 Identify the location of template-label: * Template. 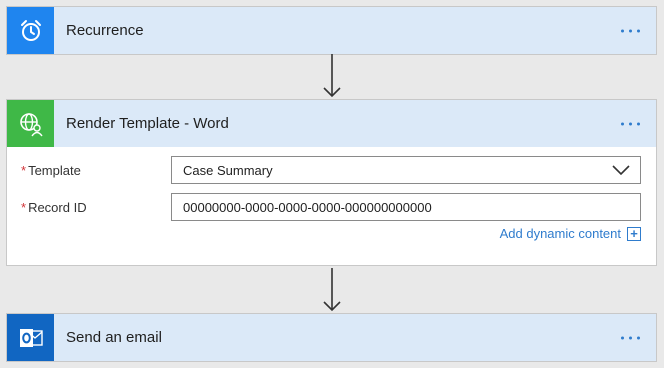
(51, 170).